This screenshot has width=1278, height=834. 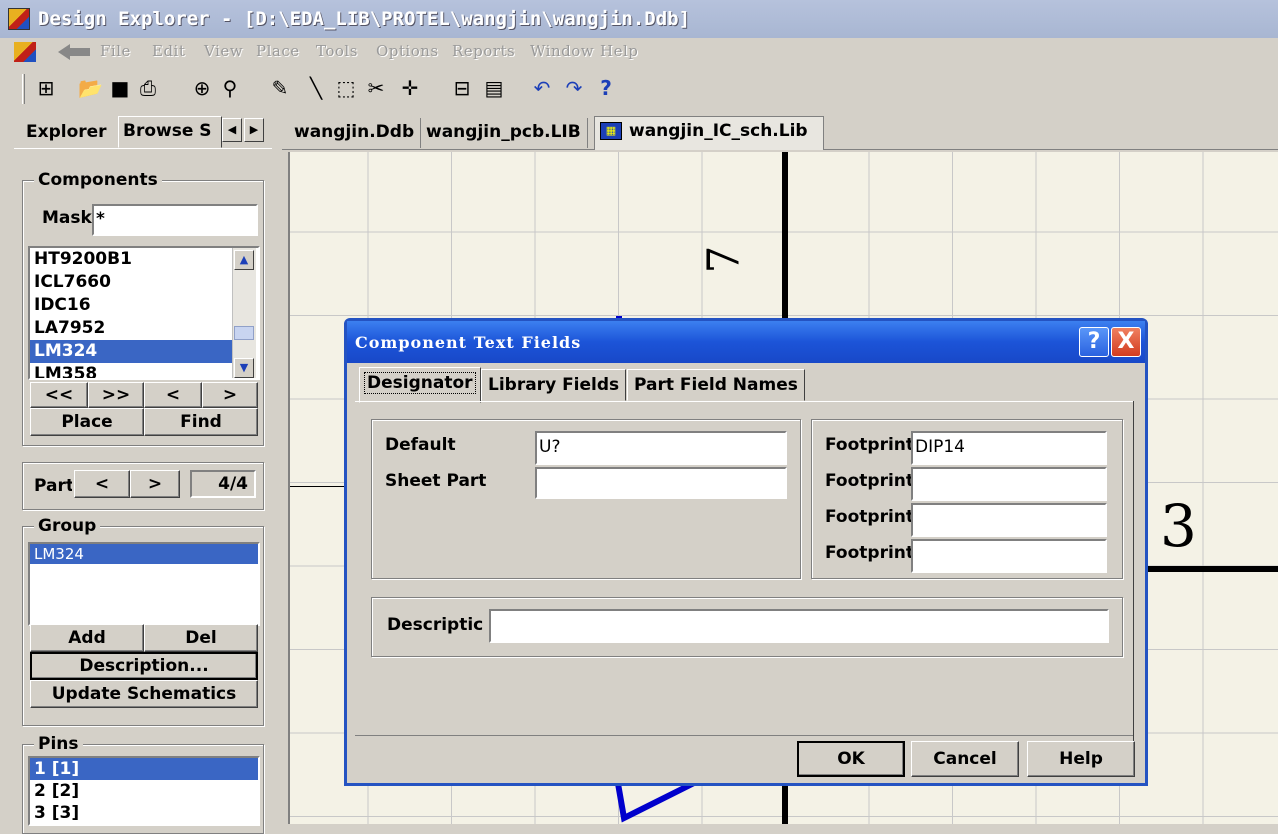 I want to click on back-arrow-icon, so click(x=64, y=52).